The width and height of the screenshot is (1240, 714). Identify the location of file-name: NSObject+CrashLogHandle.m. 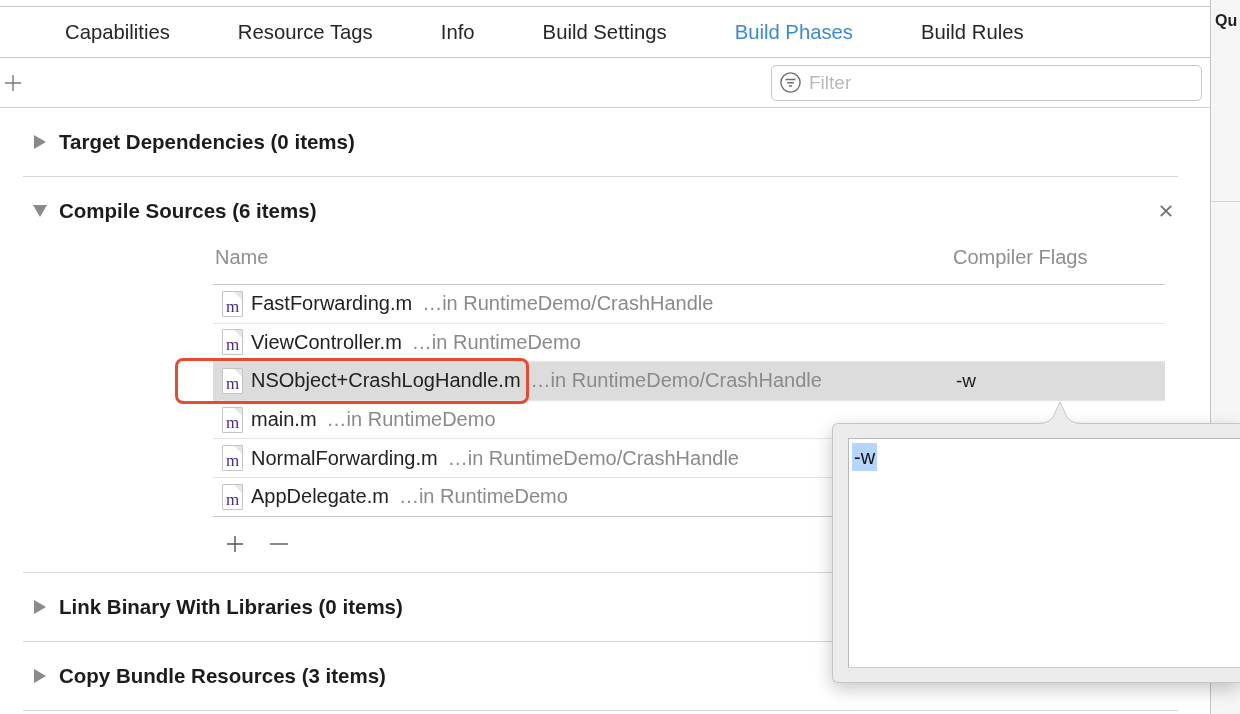
(386, 381).